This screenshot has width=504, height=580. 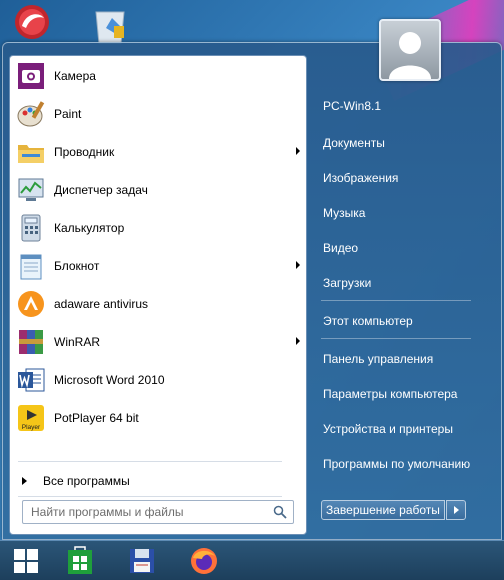 I want to click on search-box, so click(x=158, y=512).